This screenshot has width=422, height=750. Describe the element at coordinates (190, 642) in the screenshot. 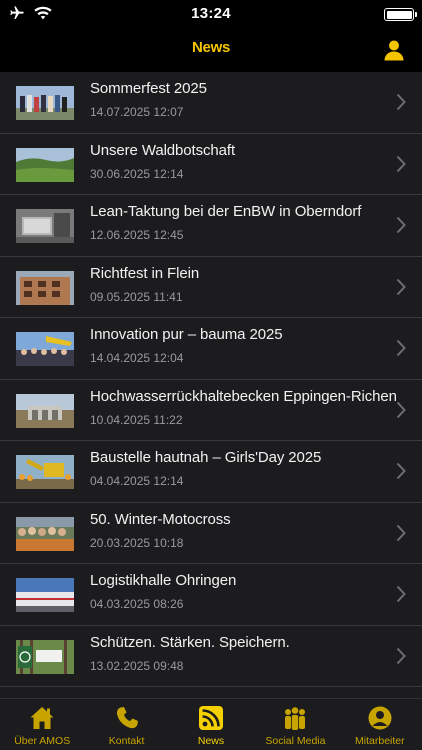

I see `news-title: Schützen. Stärken. Speichern.` at that location.